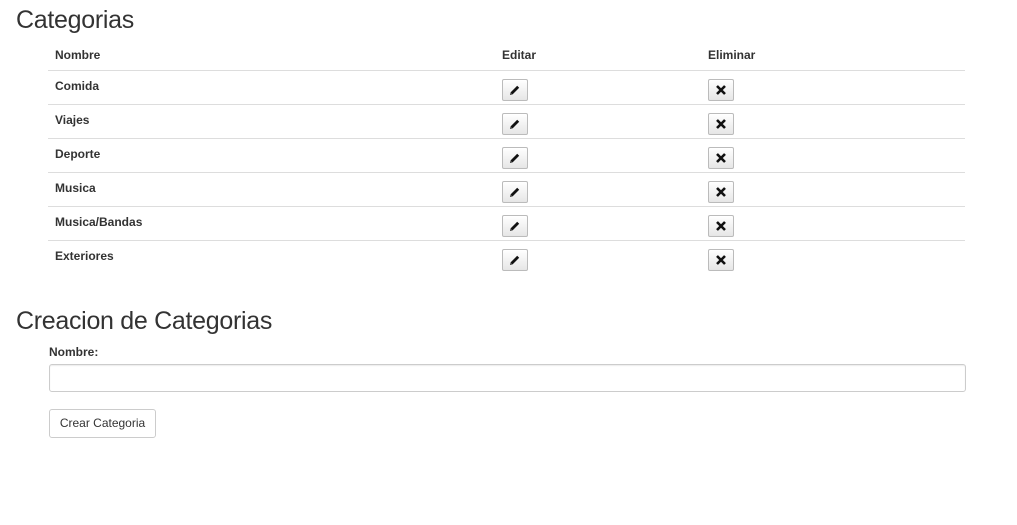 Image resolution: width=1017 pixels, height=525 pixels. I want to click on category-name: Musica/Bandas, so click(271, 223).